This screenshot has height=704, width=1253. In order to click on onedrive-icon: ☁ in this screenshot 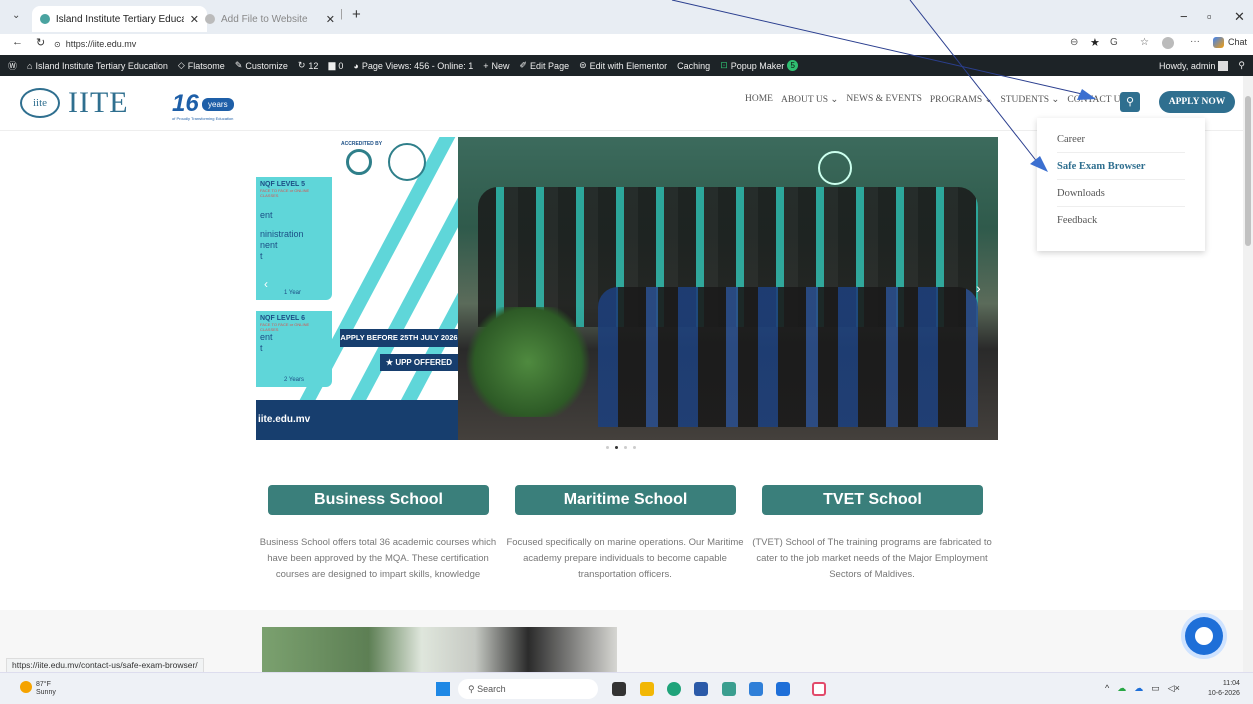, I will do `click(1121, 688)`.